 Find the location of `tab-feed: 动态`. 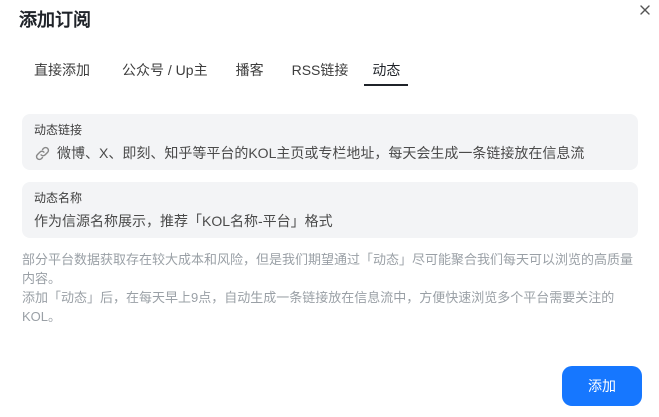

tab-feed: 动态 is located at coordinates (386, 73).